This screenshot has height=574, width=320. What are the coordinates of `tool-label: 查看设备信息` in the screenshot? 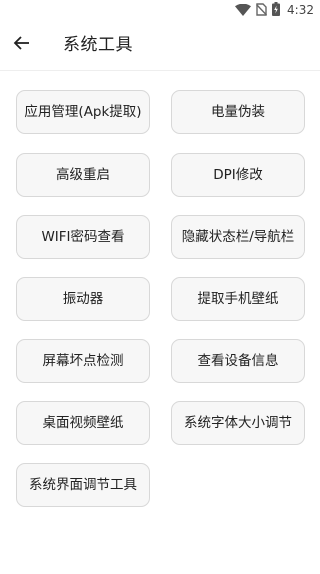 It's located at (238, 360).